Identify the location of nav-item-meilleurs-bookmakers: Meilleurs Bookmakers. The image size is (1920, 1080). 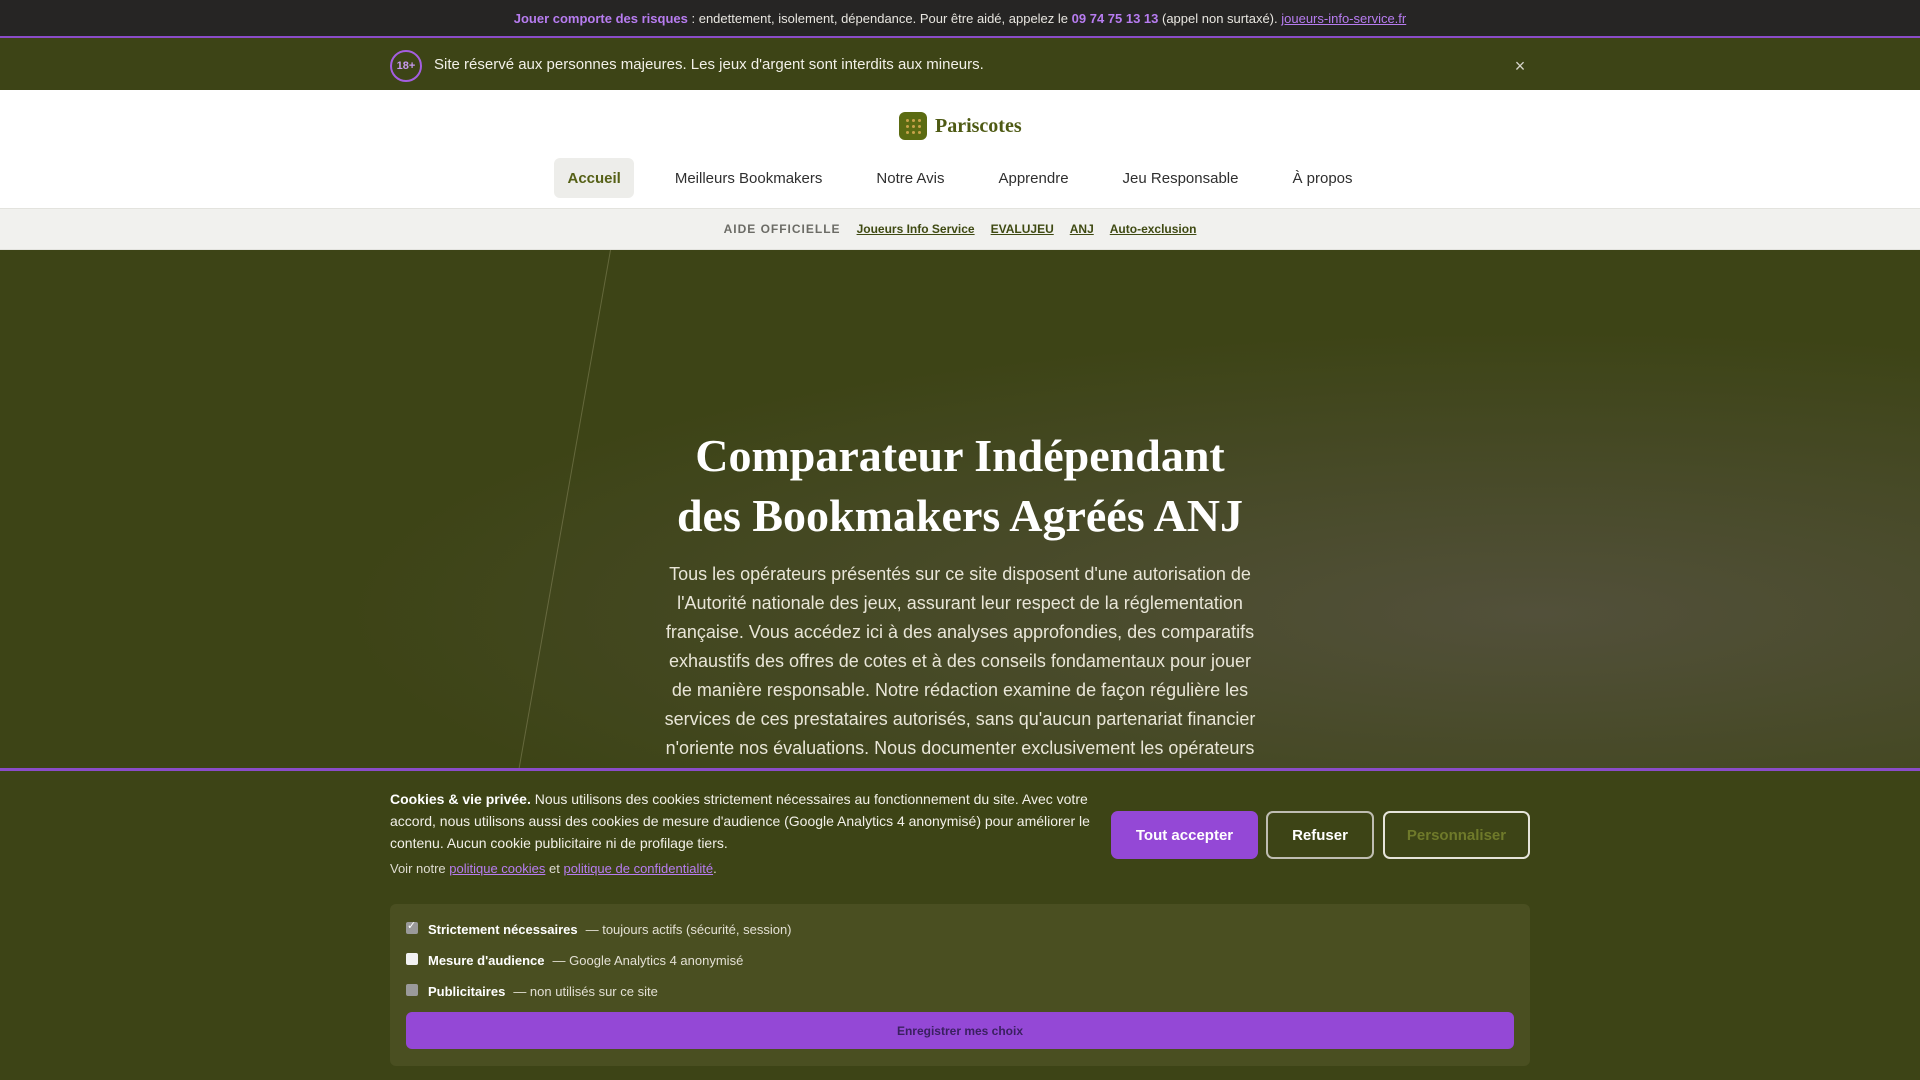
(749, 178).